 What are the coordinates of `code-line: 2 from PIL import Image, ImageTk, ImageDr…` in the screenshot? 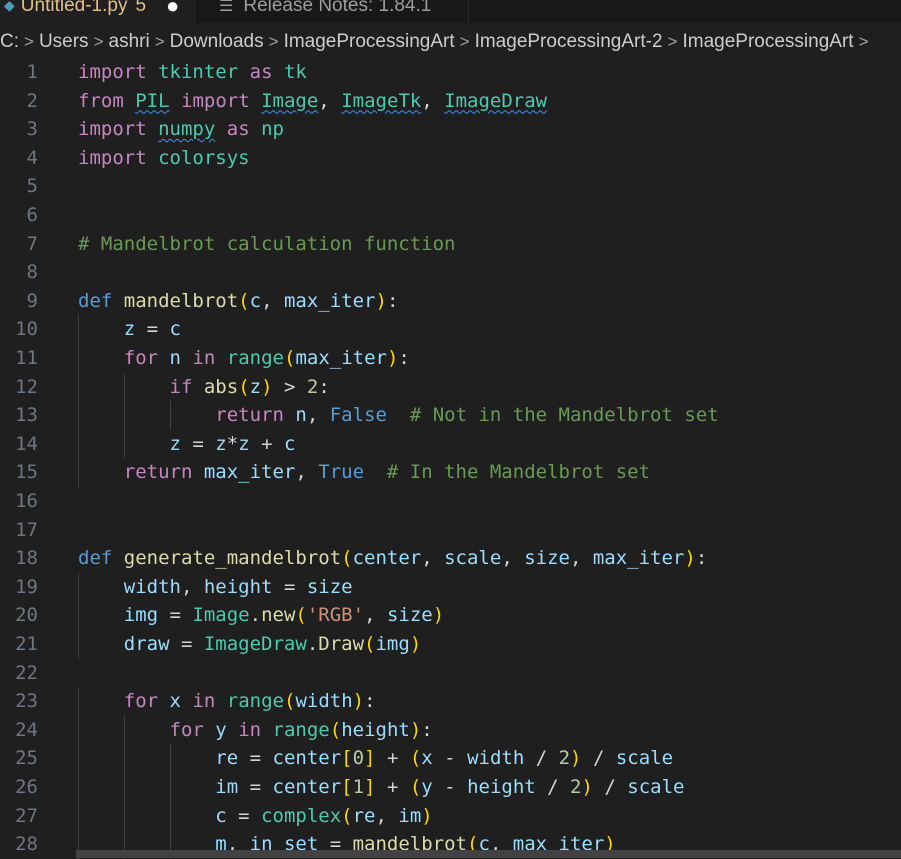 It's located at (450, 101).